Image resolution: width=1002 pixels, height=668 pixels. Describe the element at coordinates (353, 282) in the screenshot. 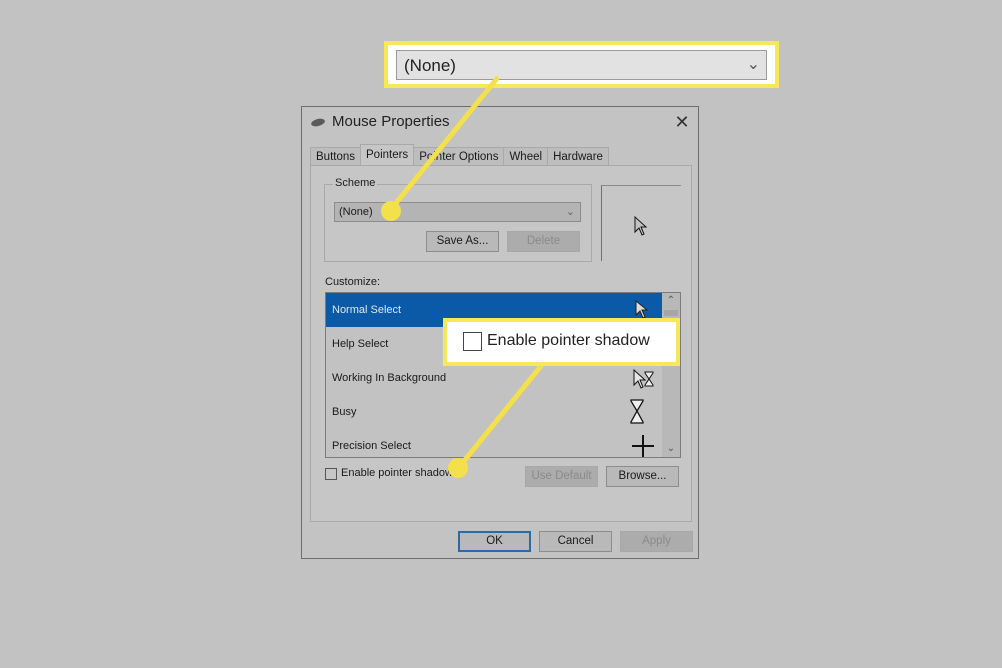

I see `customize-label: Customize:` at that location.